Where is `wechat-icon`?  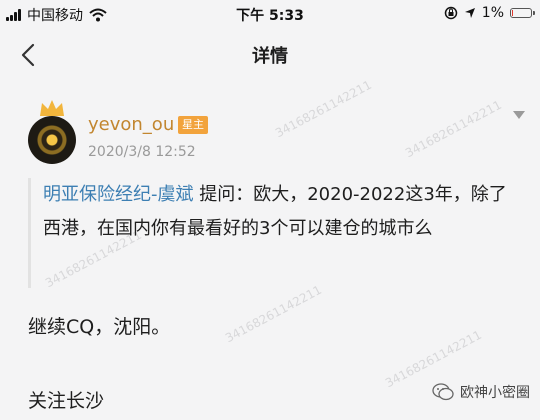
wechat-icon is located at coordinates (443, 392).